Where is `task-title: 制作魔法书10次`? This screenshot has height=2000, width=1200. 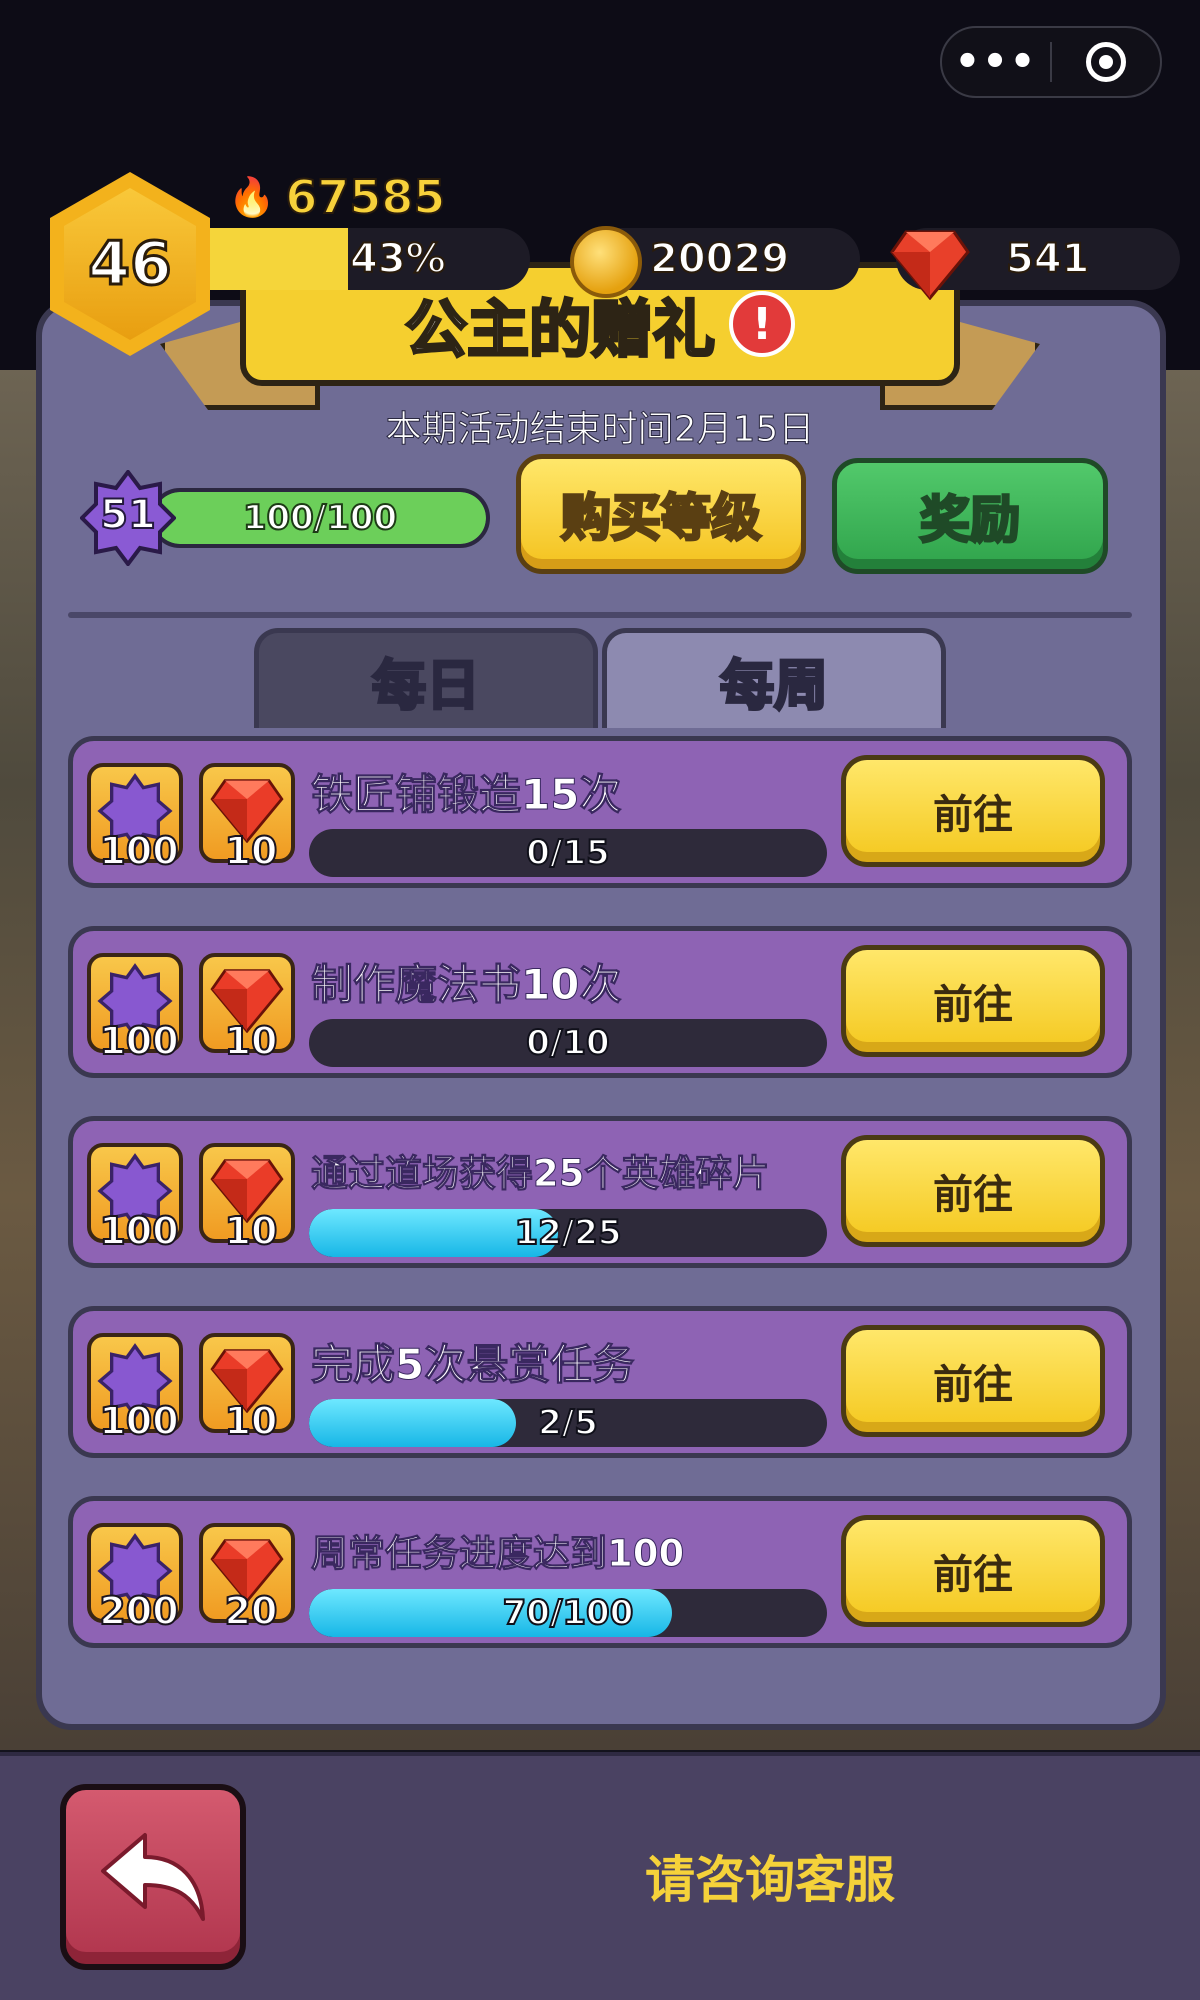
task-title: 制作魔法书10次 is located at coordinates (466, 985).